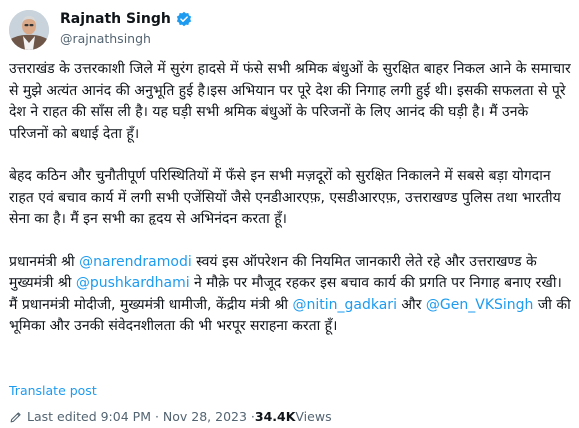 This screenshot has height=428, width=579. What do you see at coordinates (53, 391) in the screenshot?
I see `translate-post-link: Translate post` at bounding box center [53, 391].